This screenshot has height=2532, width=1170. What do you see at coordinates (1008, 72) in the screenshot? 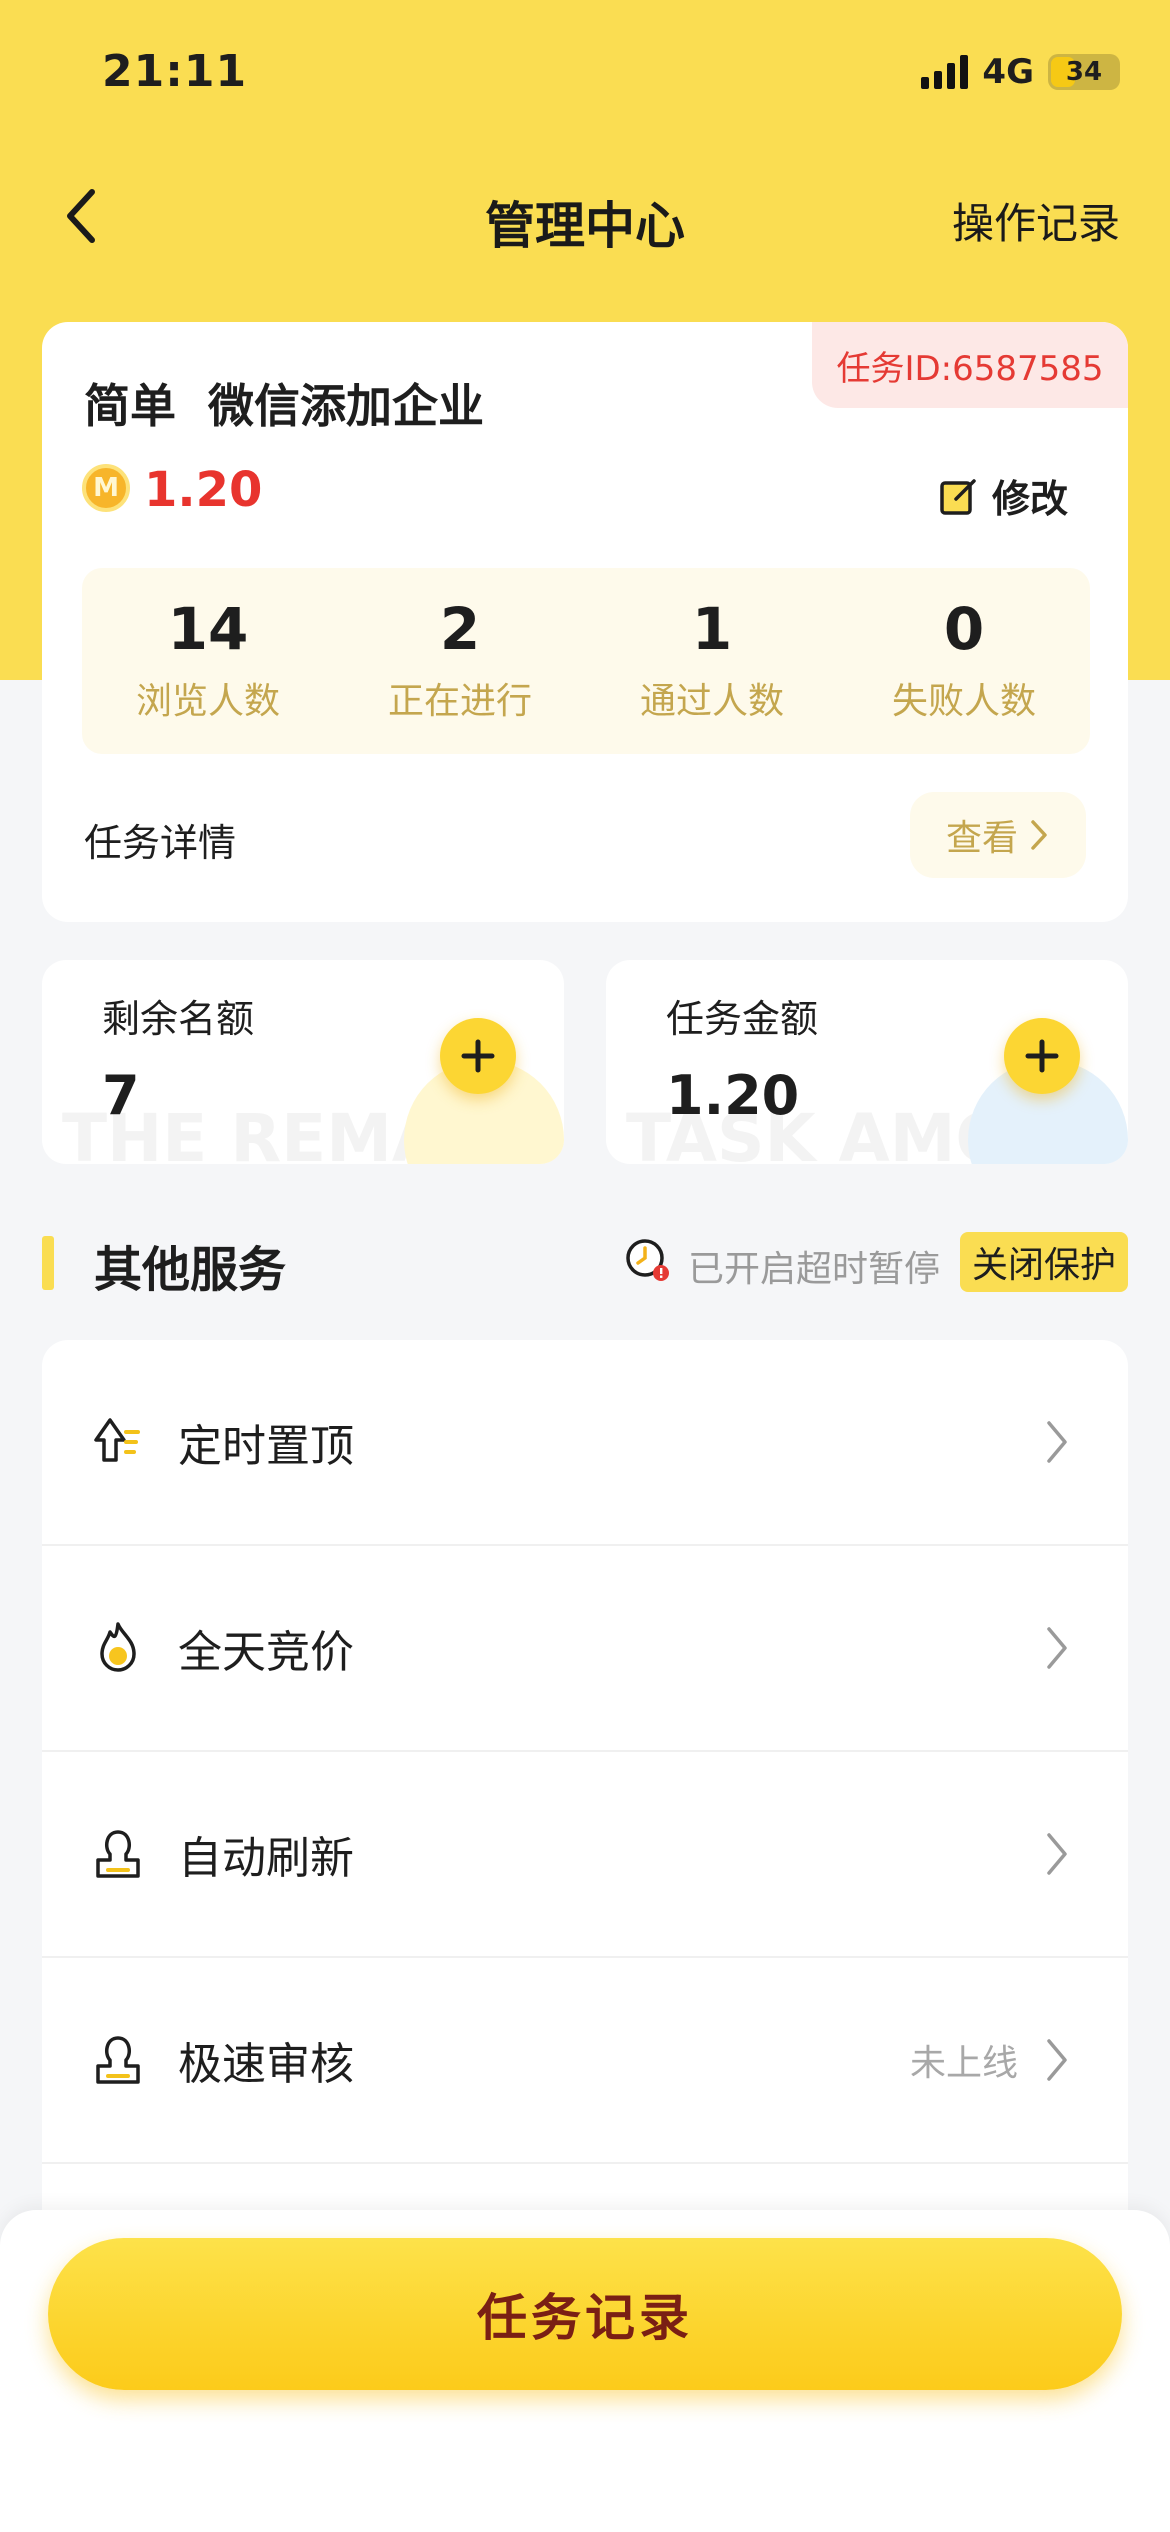
I see `network-type: 4G` at bounding box center [1008, 72].